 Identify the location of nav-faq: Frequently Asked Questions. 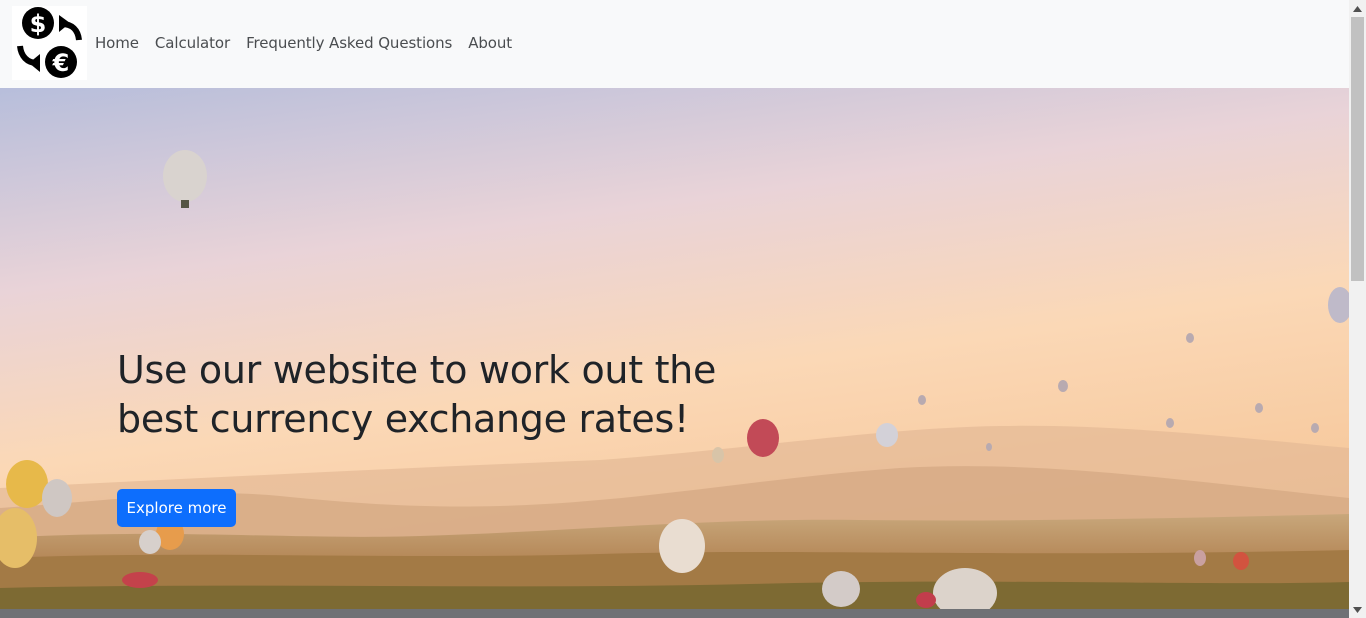
(349, 43).